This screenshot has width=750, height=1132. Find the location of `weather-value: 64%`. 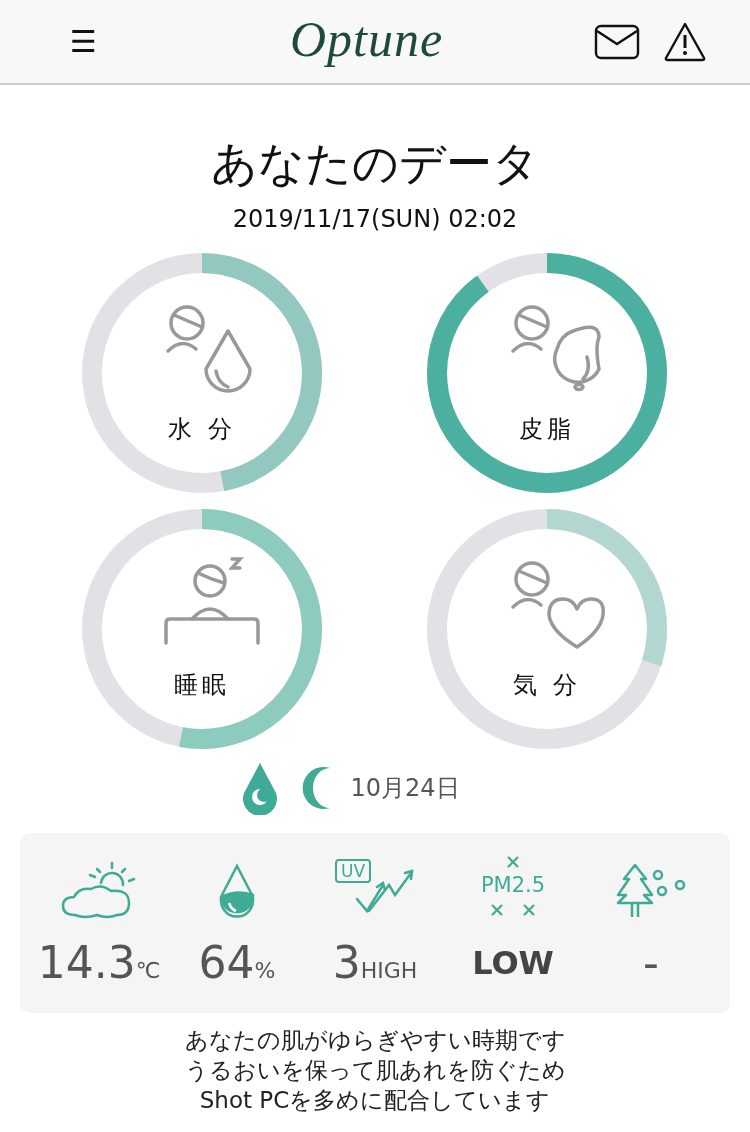

weather-value: 64% is located at coordinates (237, 963).